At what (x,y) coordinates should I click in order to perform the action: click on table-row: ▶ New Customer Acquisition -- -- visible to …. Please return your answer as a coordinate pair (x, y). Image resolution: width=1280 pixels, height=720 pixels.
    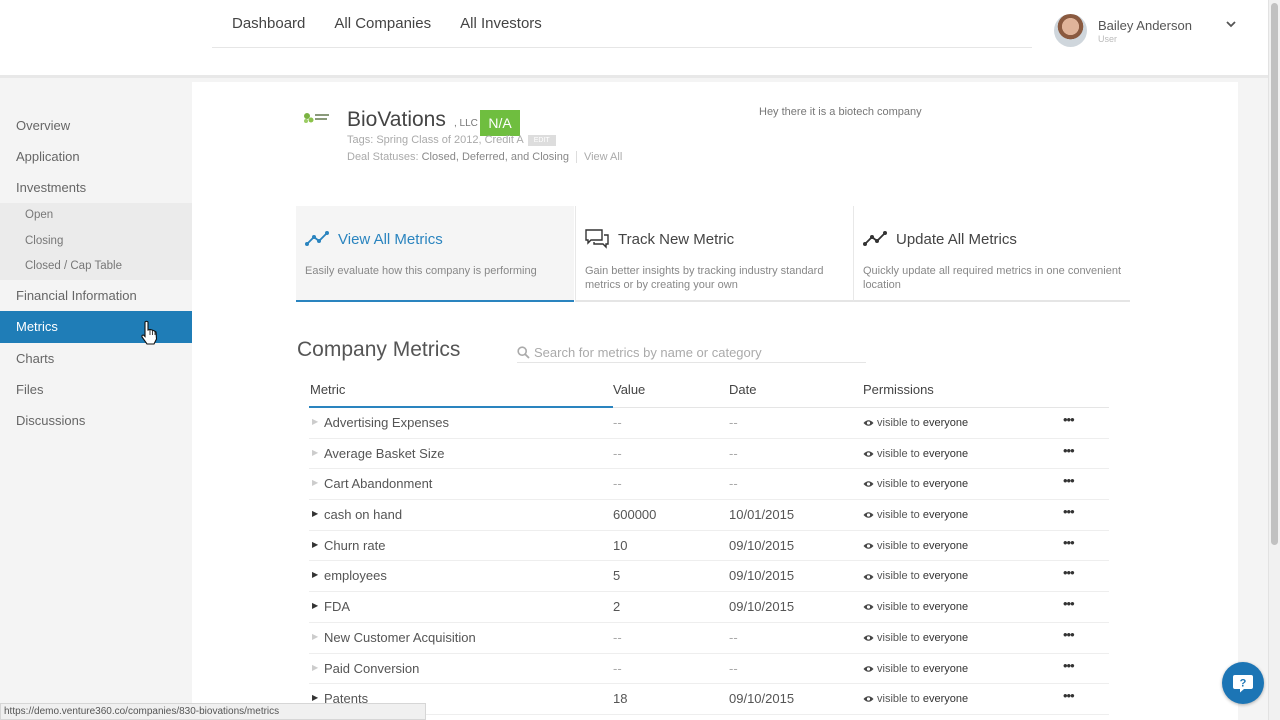
    Looking at the image, I should click on (709, 638).